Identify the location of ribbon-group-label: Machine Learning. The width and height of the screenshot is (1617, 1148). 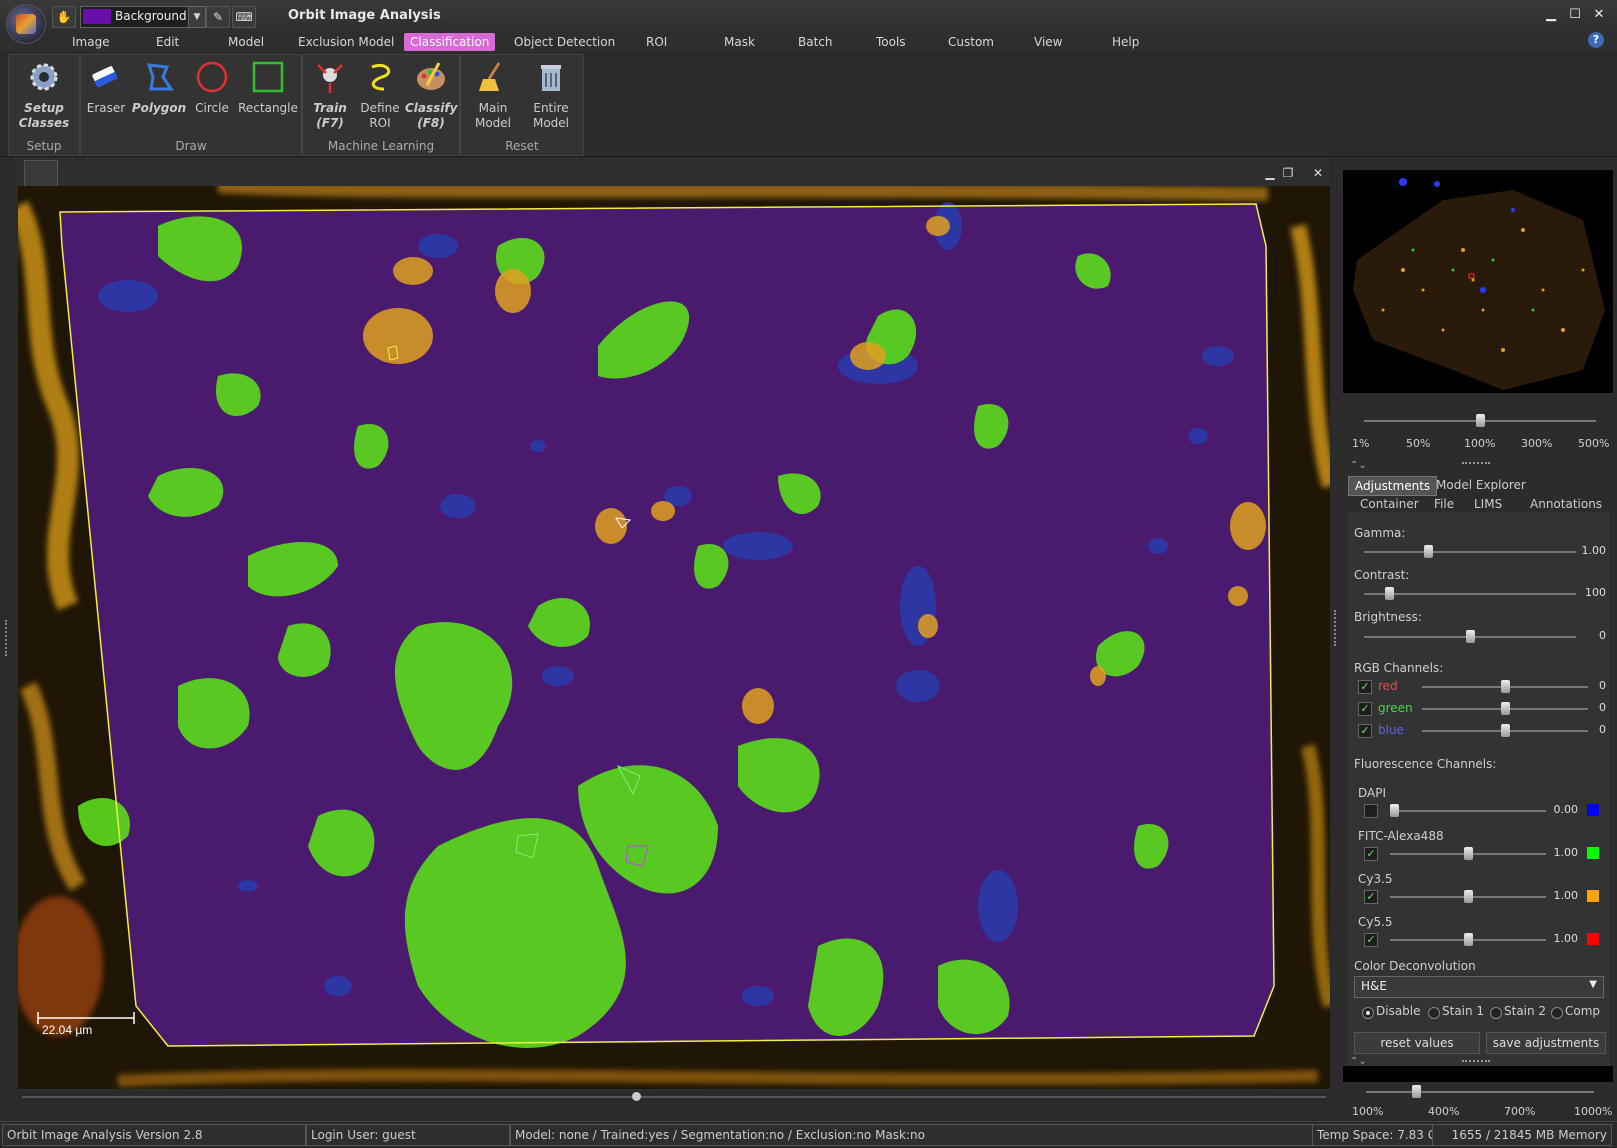
(381, 146).